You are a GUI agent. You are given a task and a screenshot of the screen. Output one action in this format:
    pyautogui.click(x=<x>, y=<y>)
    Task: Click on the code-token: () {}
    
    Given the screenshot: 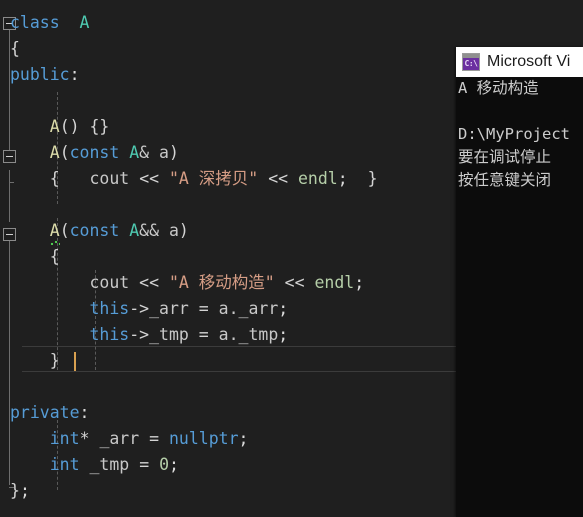 What is the action you would take?
    pyautogui.click(x=84, y=126)
    